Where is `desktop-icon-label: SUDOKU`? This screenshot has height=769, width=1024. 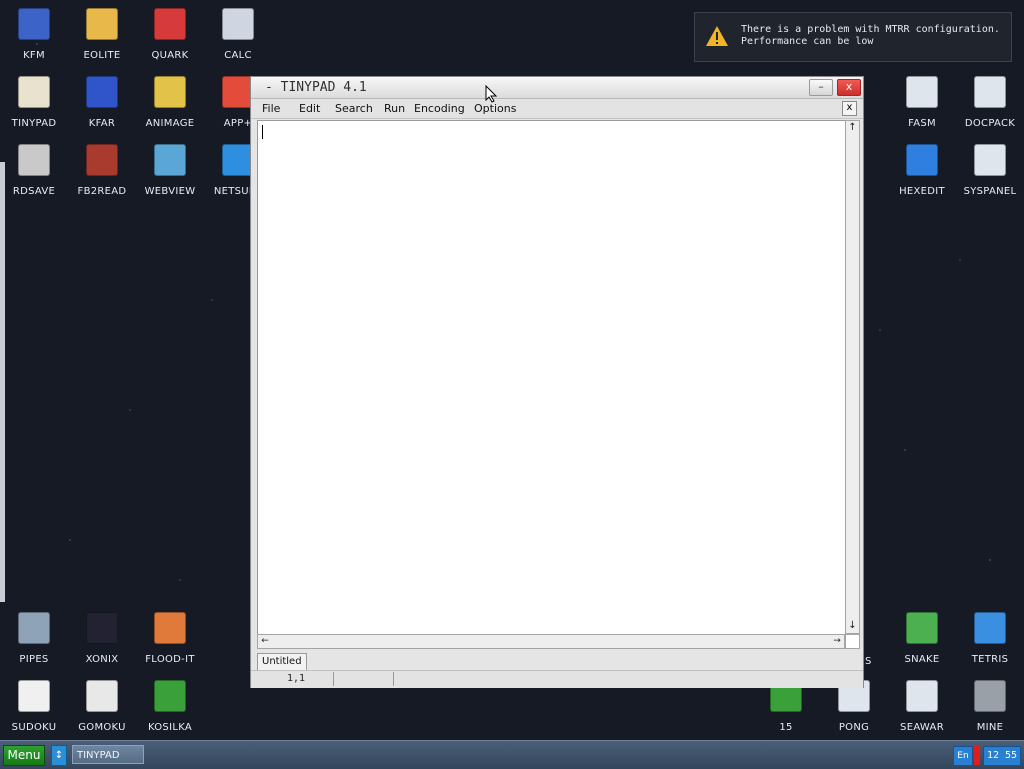
desktop-icon-label: SUDOKU is located at coordinates (34, 727).